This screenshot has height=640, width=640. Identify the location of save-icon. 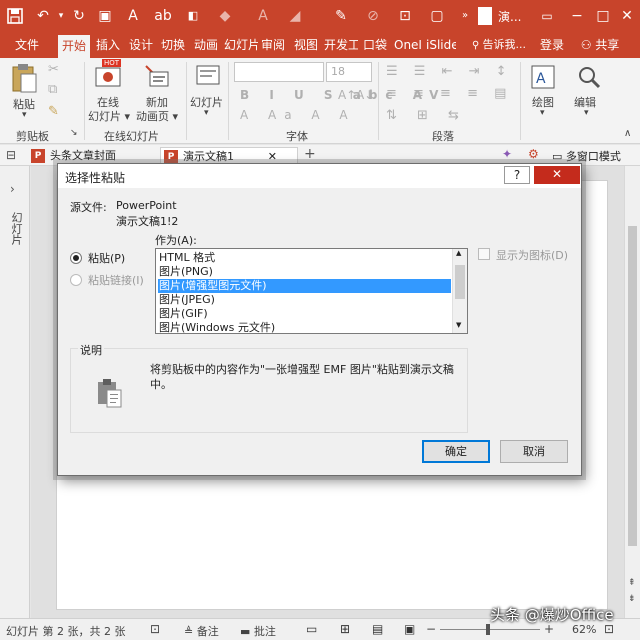
(15, 16).